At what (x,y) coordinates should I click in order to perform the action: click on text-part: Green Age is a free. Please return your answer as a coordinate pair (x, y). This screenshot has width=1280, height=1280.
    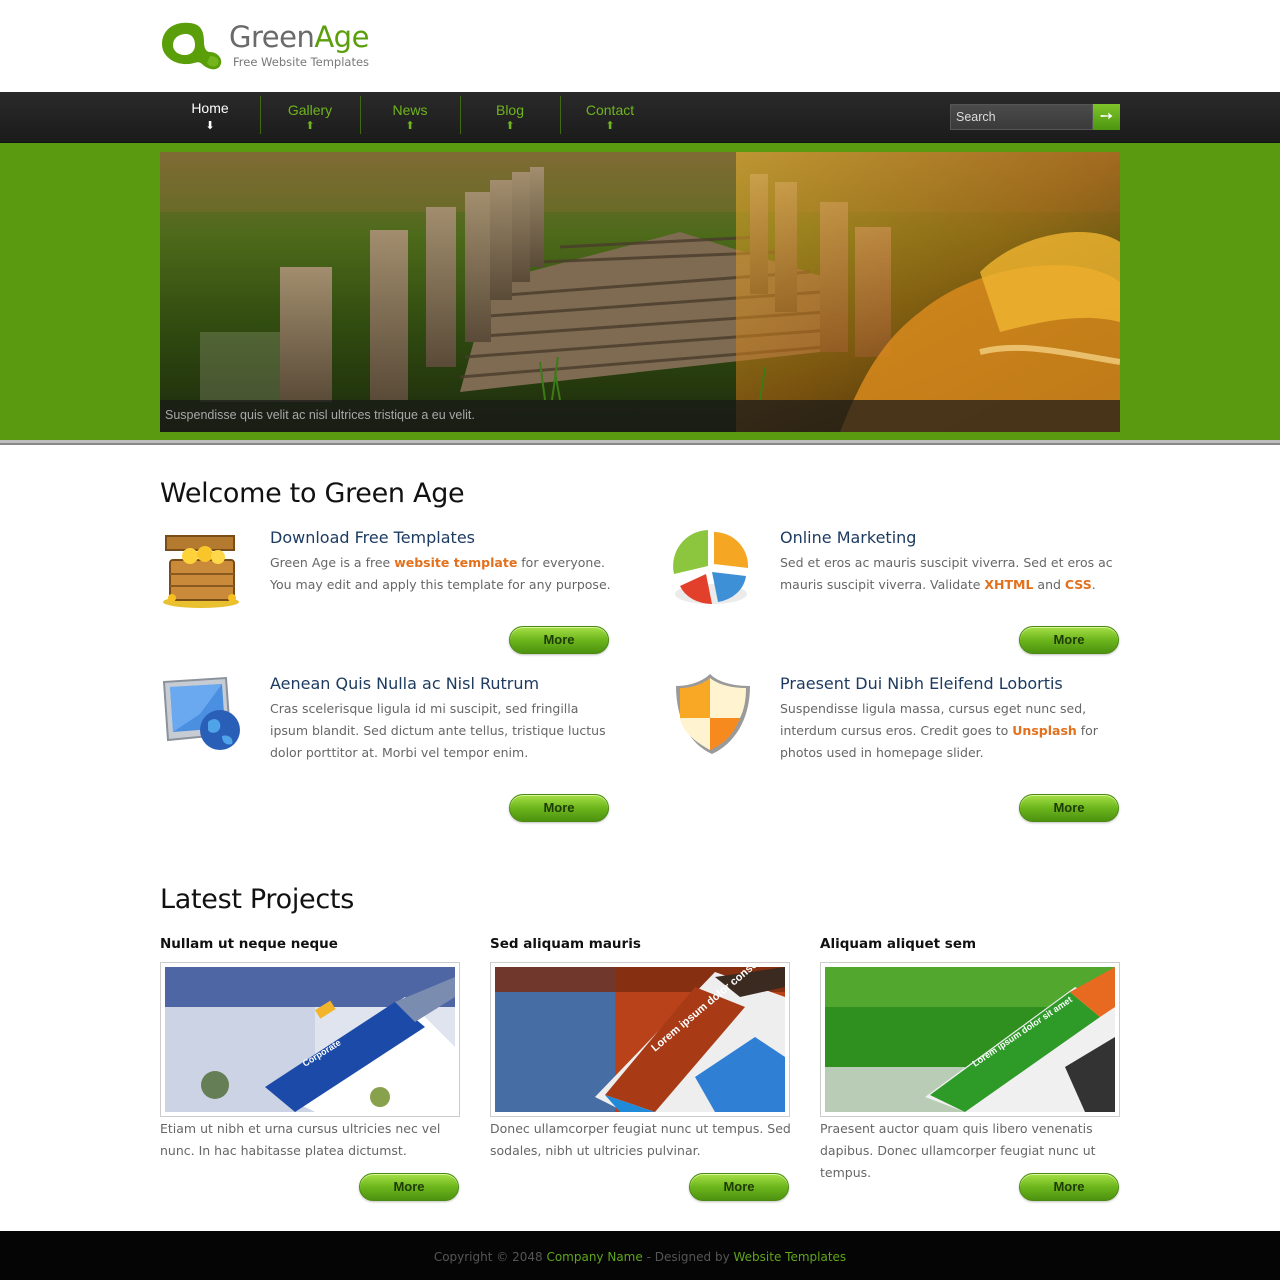
    Looking at the image, I should click on (332, 562).